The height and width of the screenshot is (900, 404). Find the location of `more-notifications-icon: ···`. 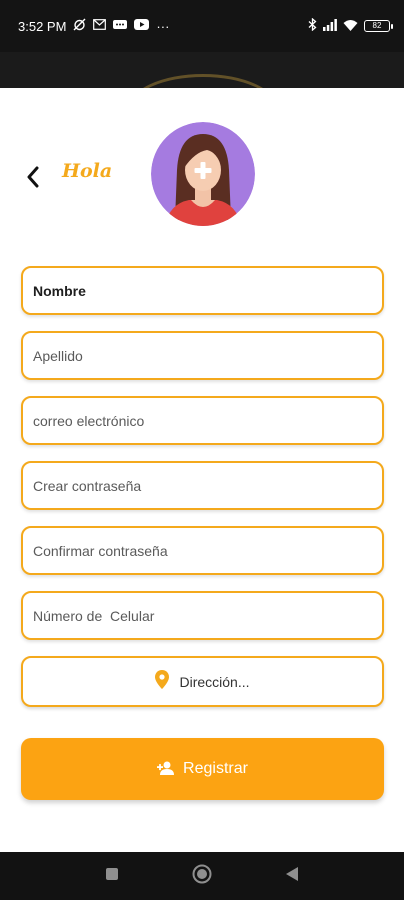

more-notifications-icon: ··· is located at coordinates (163, 26).